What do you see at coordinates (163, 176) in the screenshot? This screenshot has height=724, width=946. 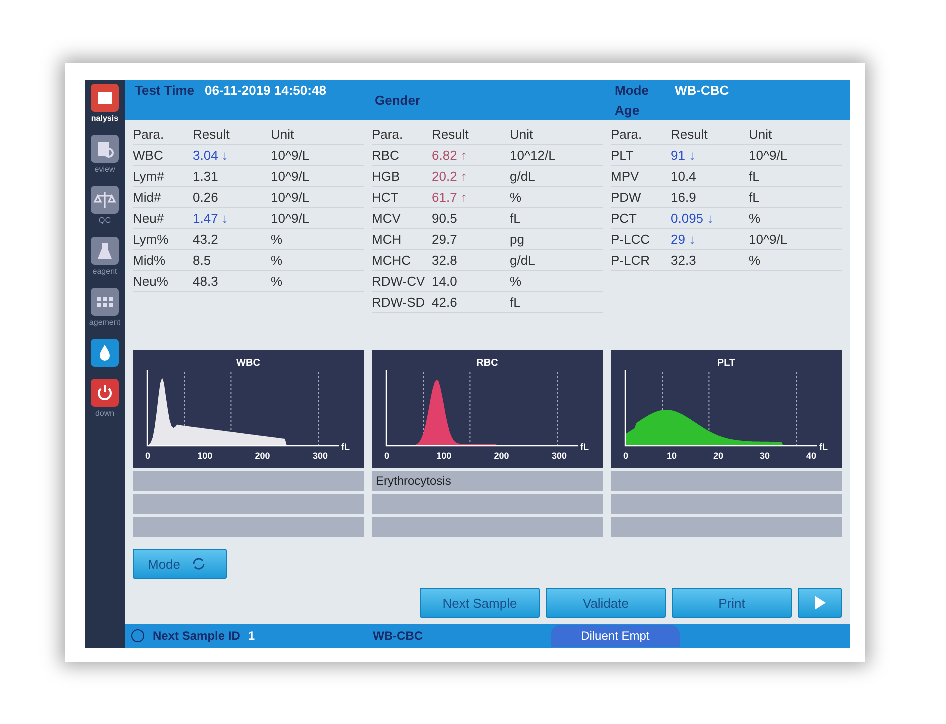 I see `parameter-name: Lym#` at bounding box center [163, 176].